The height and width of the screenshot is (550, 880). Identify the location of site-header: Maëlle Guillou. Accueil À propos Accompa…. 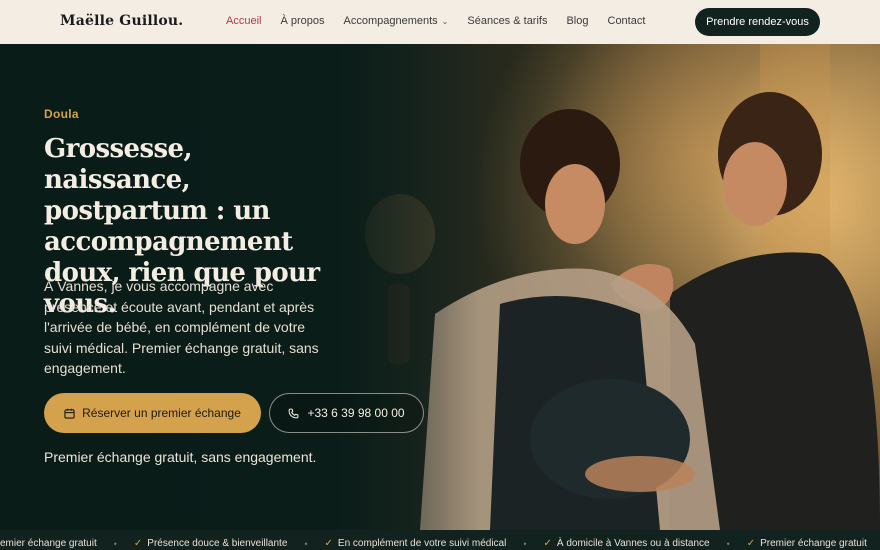
(440, 22).